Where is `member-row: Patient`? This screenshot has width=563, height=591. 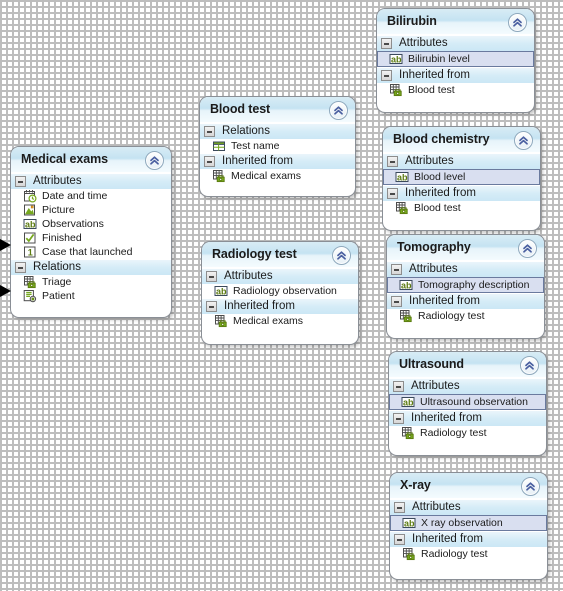 member-row: Patient is located at coordinates (91, 296).